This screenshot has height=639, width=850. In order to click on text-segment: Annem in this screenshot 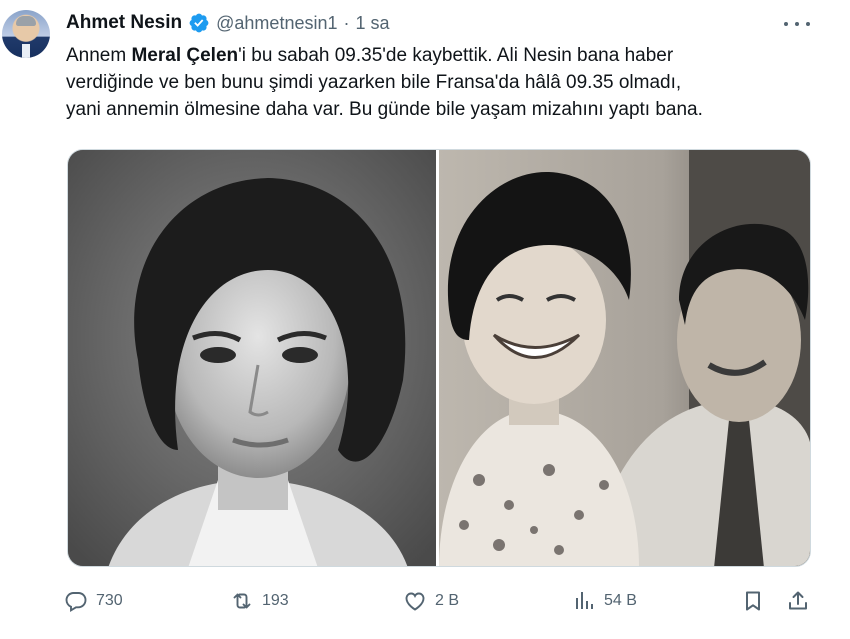, I will do `click(99, 55)`.